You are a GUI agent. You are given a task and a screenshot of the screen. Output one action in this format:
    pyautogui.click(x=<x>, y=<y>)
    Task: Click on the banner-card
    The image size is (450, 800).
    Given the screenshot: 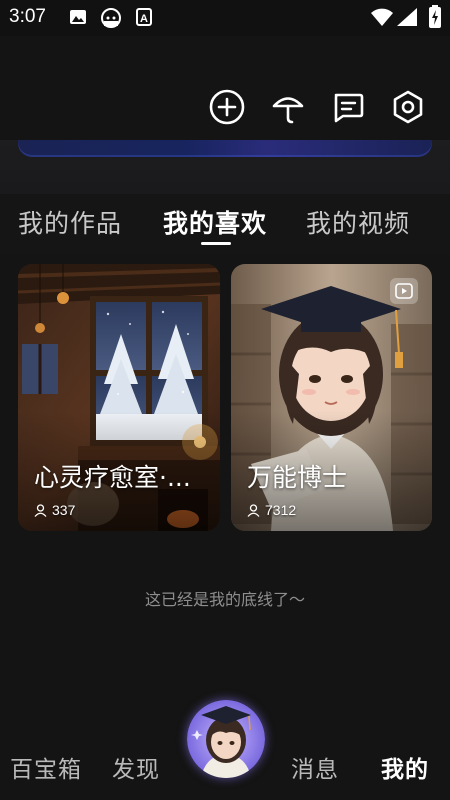 What is the action you would take?
    pyautogui.click(x=225, y=148)
    